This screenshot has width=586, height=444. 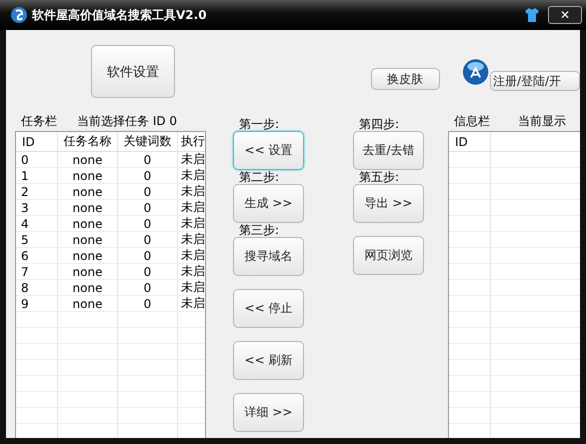 What do you see at coordinates (88, 141) in the screenshot?
I see `column-header: 任务名称` at bounding box center [88, 141].